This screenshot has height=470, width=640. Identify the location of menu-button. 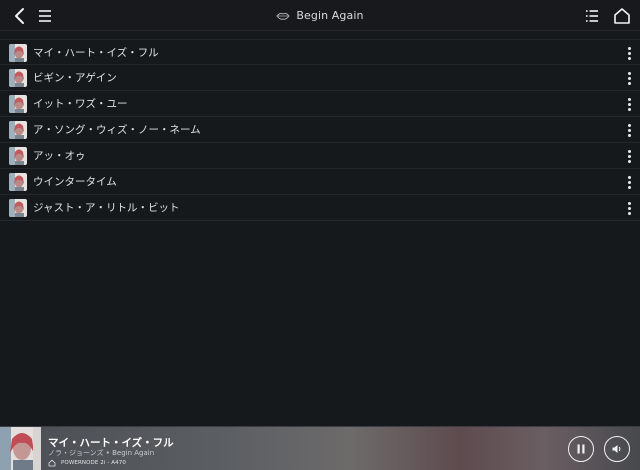
(45, 16).